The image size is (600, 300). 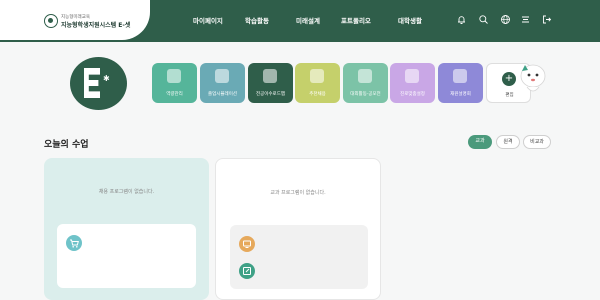 I want to click on tile-label: 재원설명회, so click(x=460, y=94).